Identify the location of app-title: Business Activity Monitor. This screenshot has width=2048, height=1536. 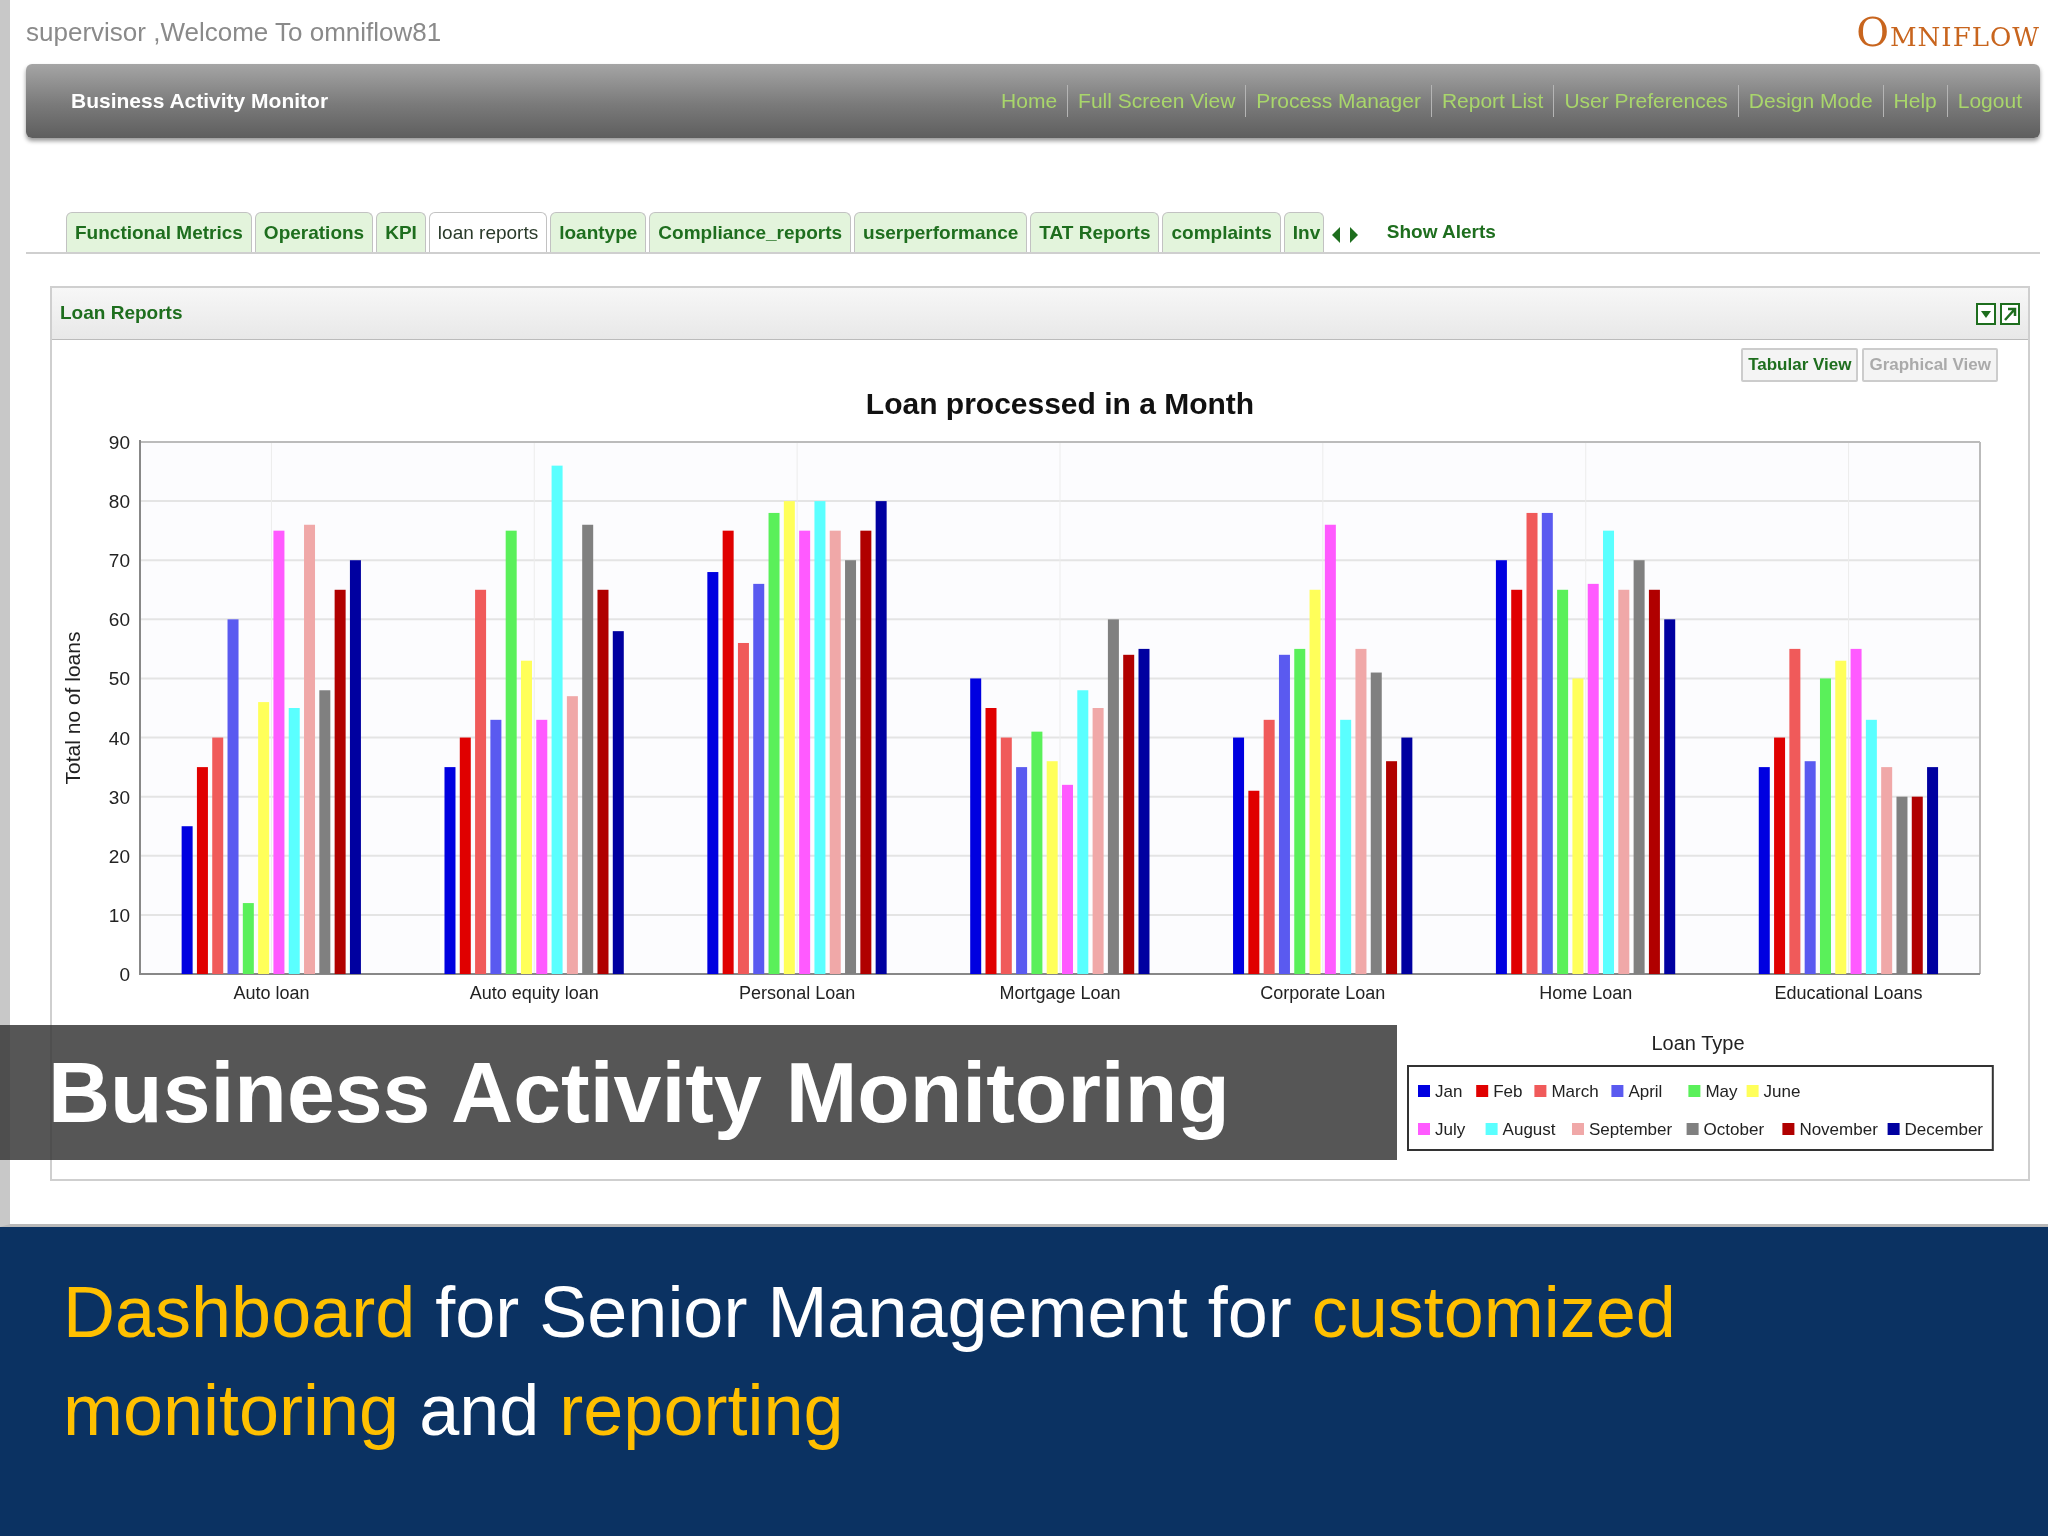
(199, 101).